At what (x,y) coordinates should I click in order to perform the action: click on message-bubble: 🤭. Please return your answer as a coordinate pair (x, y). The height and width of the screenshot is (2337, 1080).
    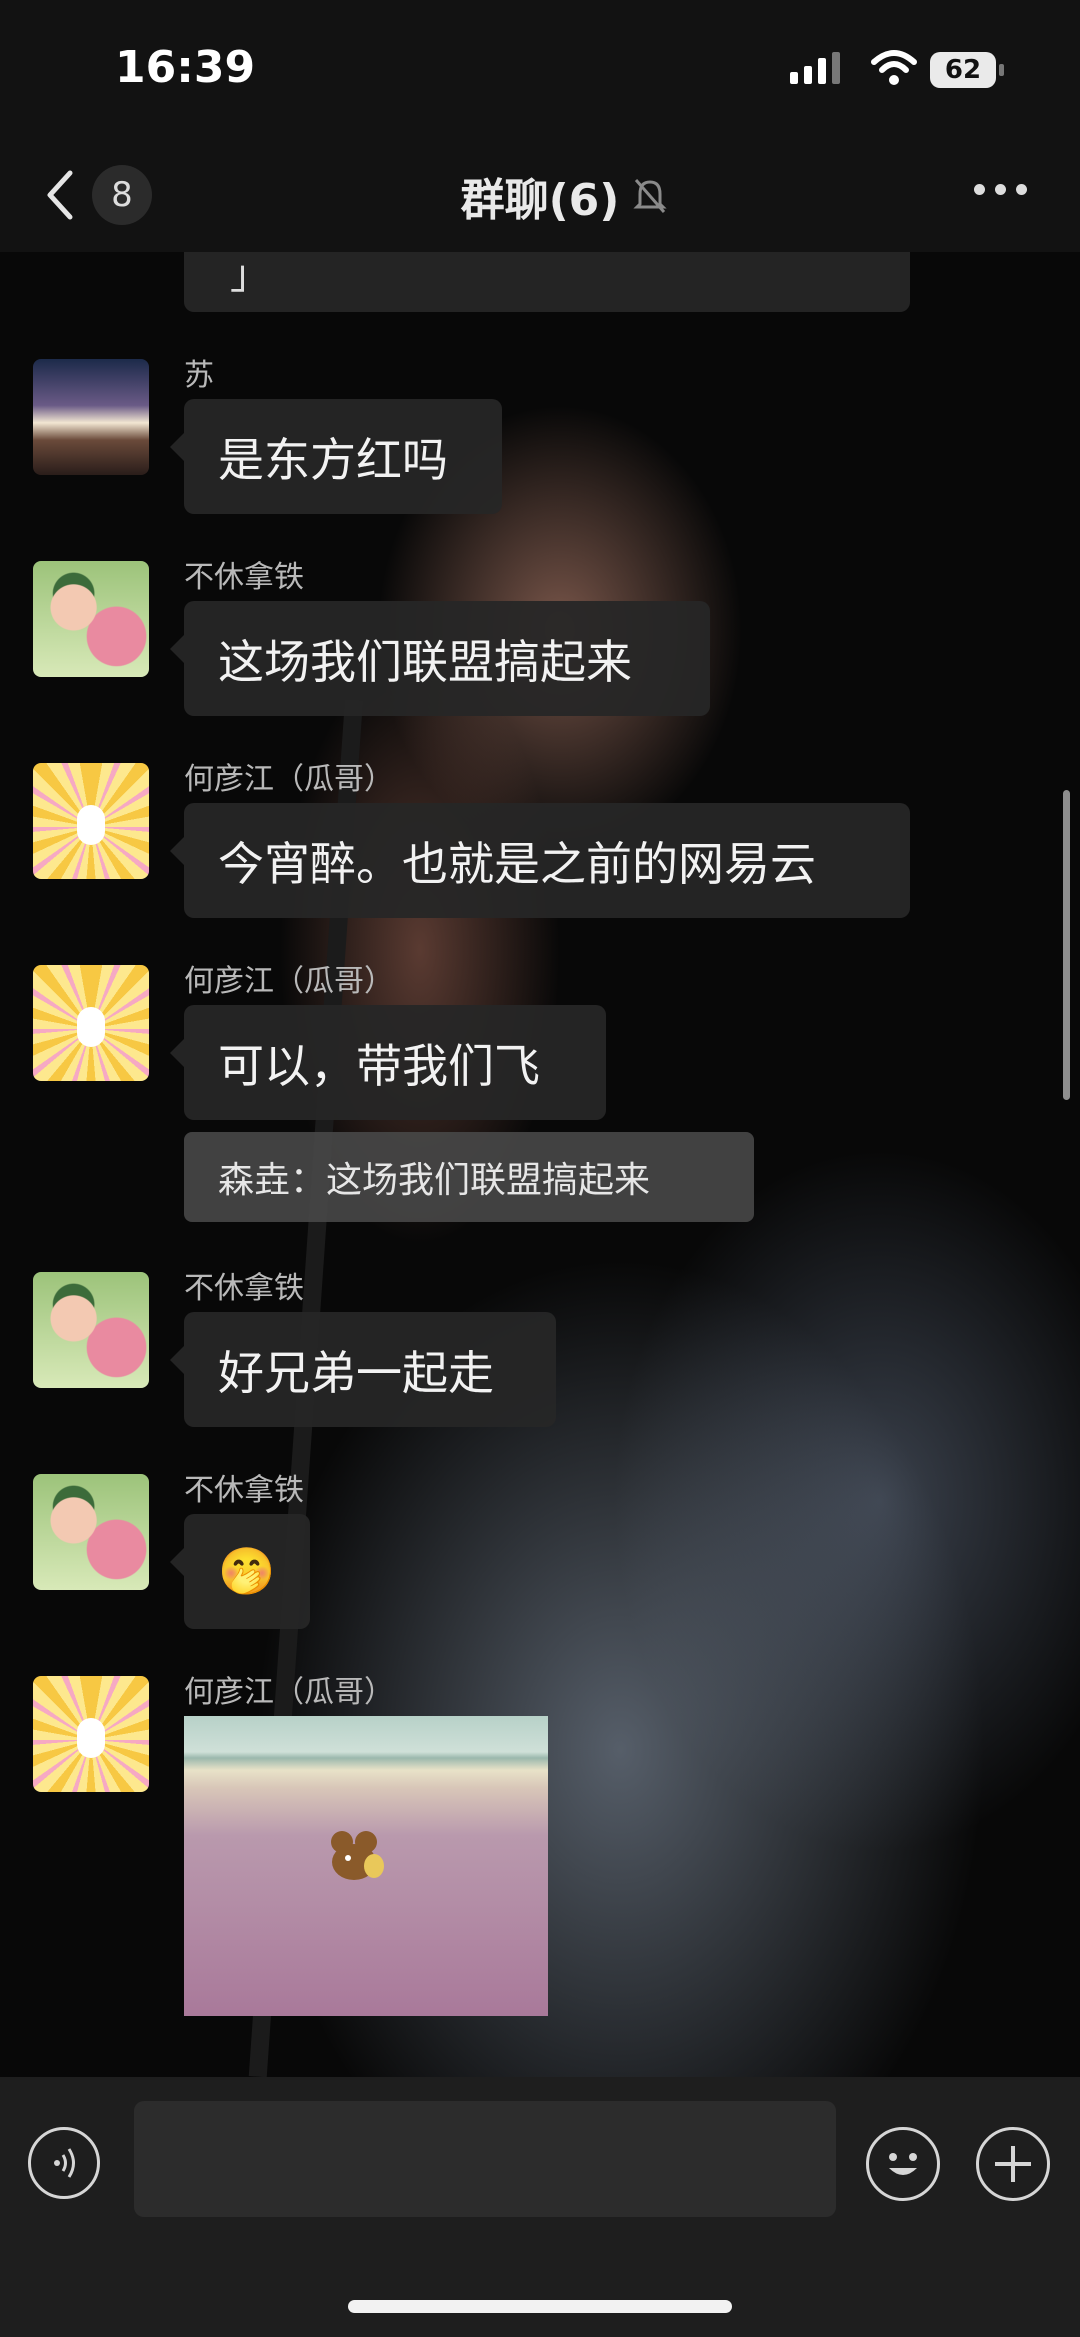
    Looking at the image, I should click on (240, 1571).